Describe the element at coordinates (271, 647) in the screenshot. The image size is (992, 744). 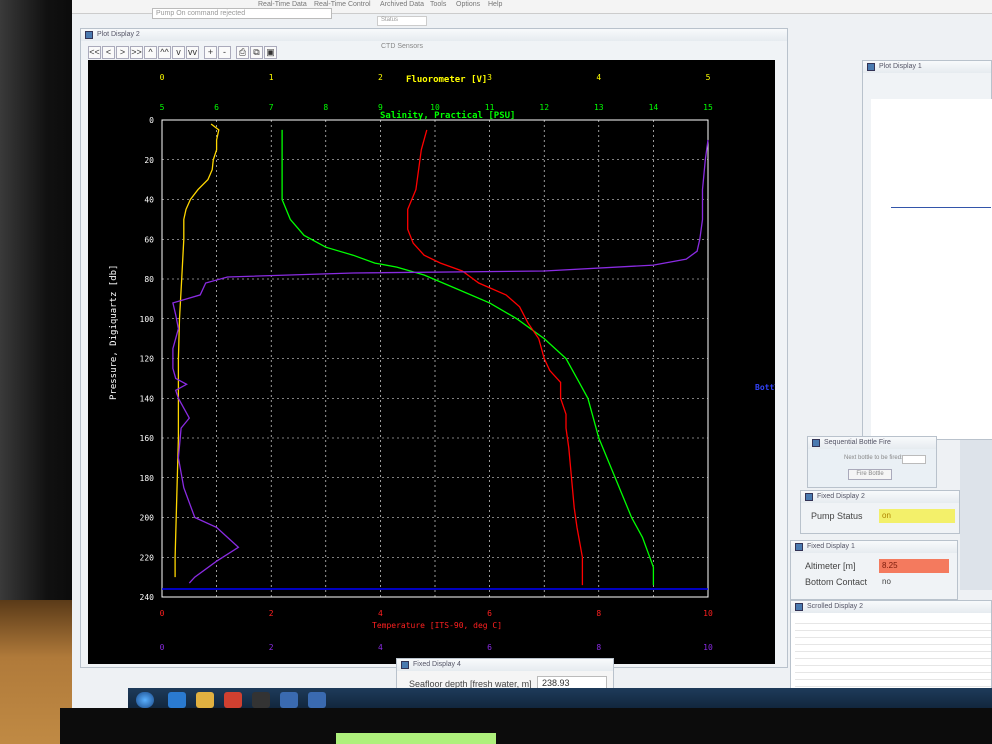
I see `axis-3-tick-label: 2` at that location.